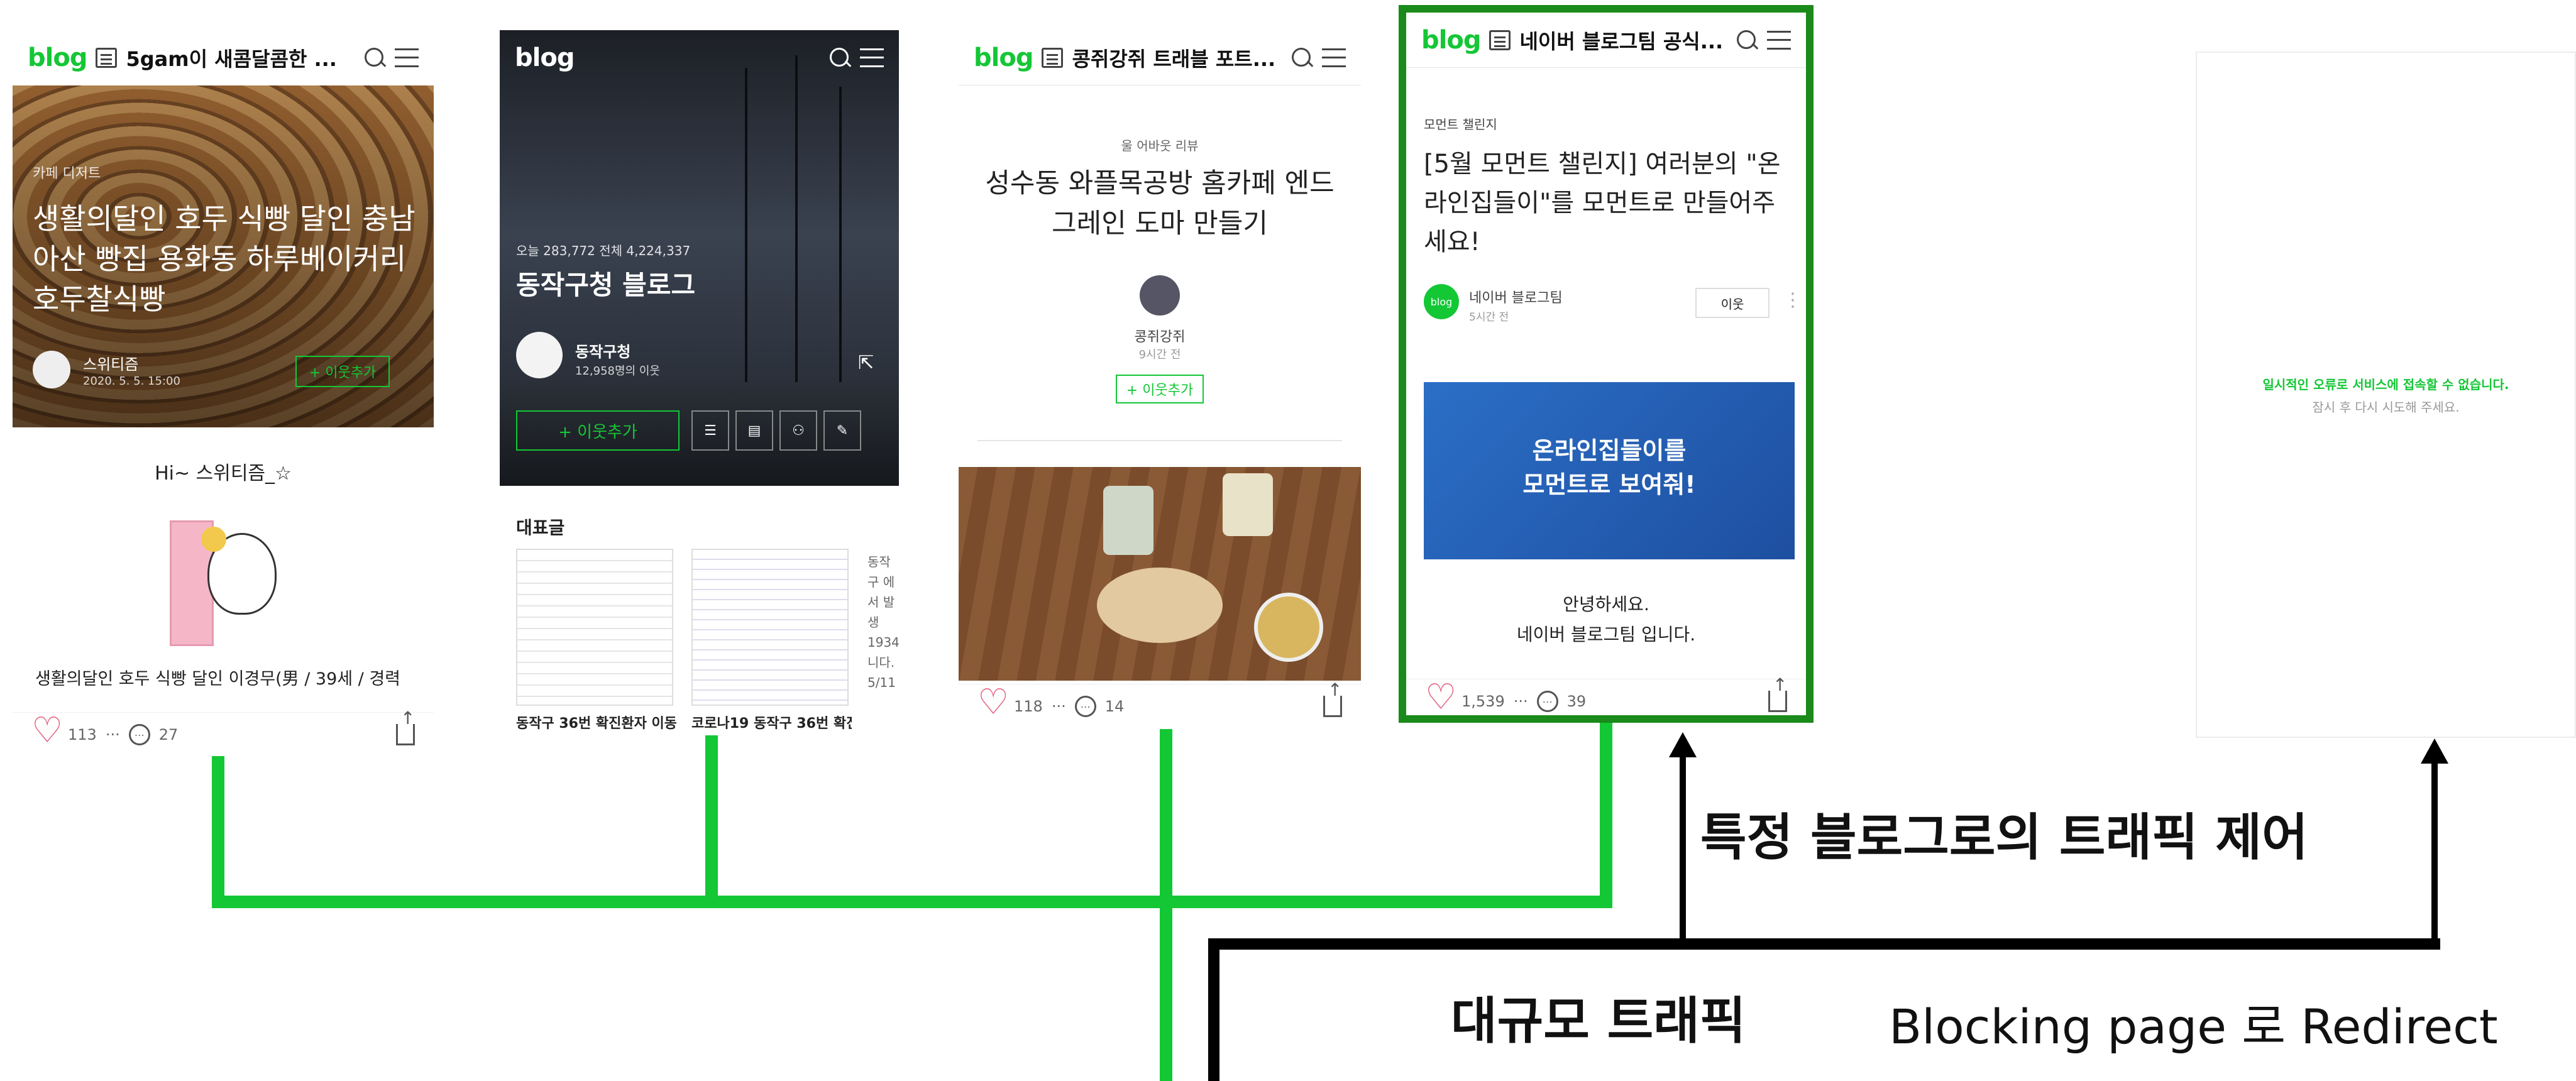 This screenshot has height=1081, width=2576. Describe the element at coordinates (218, 679) in the screenshot. I see `post-excerpt: 생활의달인 호두 식빵 달인 이경무(男 / 39세 / 경력` at that location.